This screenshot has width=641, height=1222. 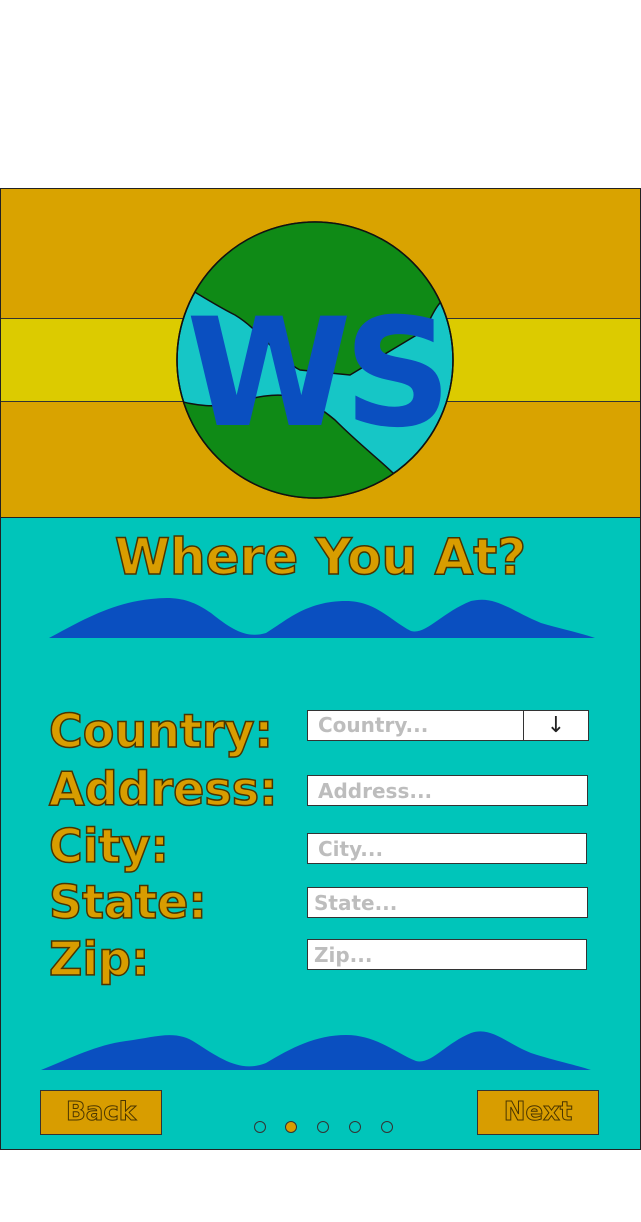 What do you see at coordinates (322, 617) in the screenshot?
I see `wave-decoration-top-icon` at bounding box center [322, 617].